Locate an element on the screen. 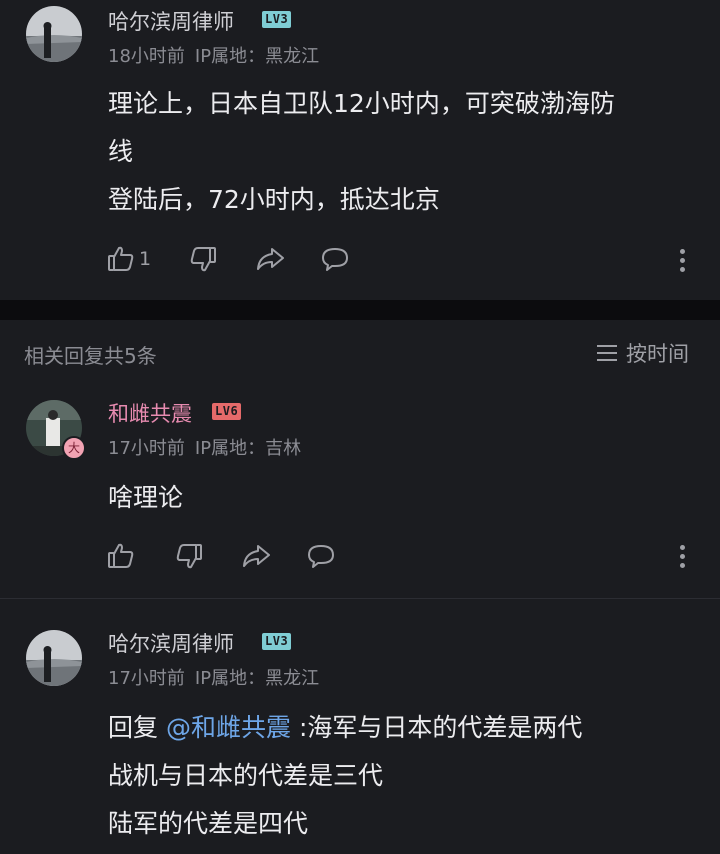 This screenshot has width=720, height=854. reply-prefix: 回复 is located at coordinates (133, 727).